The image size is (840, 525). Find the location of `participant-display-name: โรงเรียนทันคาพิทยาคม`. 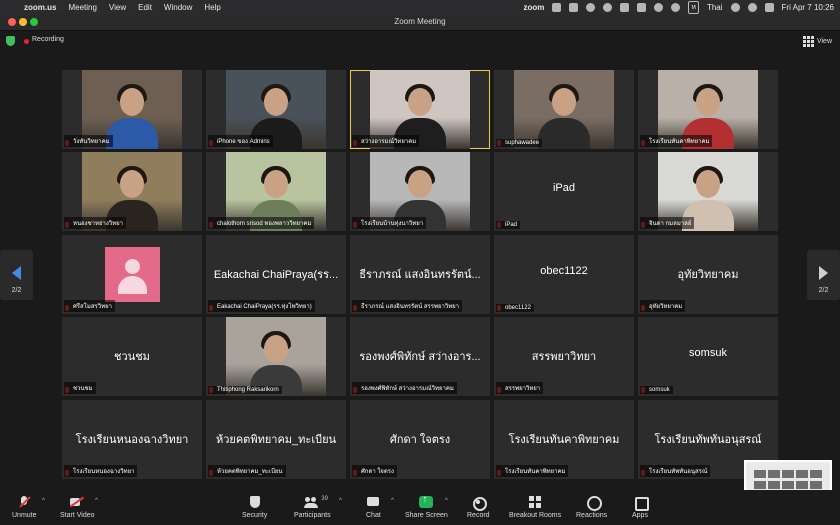

participant-display-name: โรงเรียนทันคาพิทยาคม is located at coordinates (564, 440).